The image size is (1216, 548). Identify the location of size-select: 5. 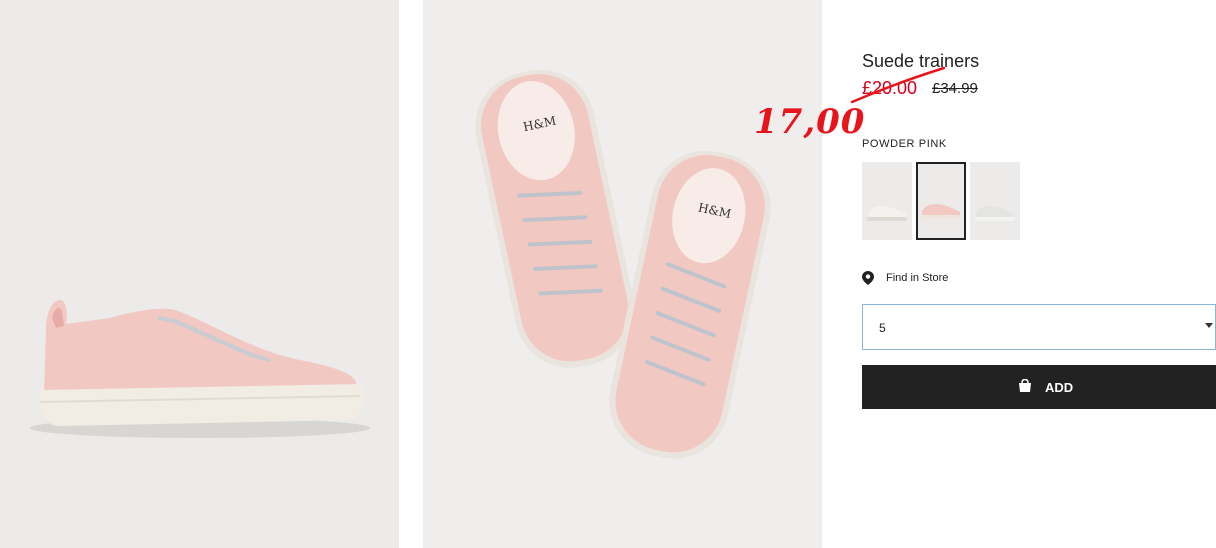
(1039, 327).